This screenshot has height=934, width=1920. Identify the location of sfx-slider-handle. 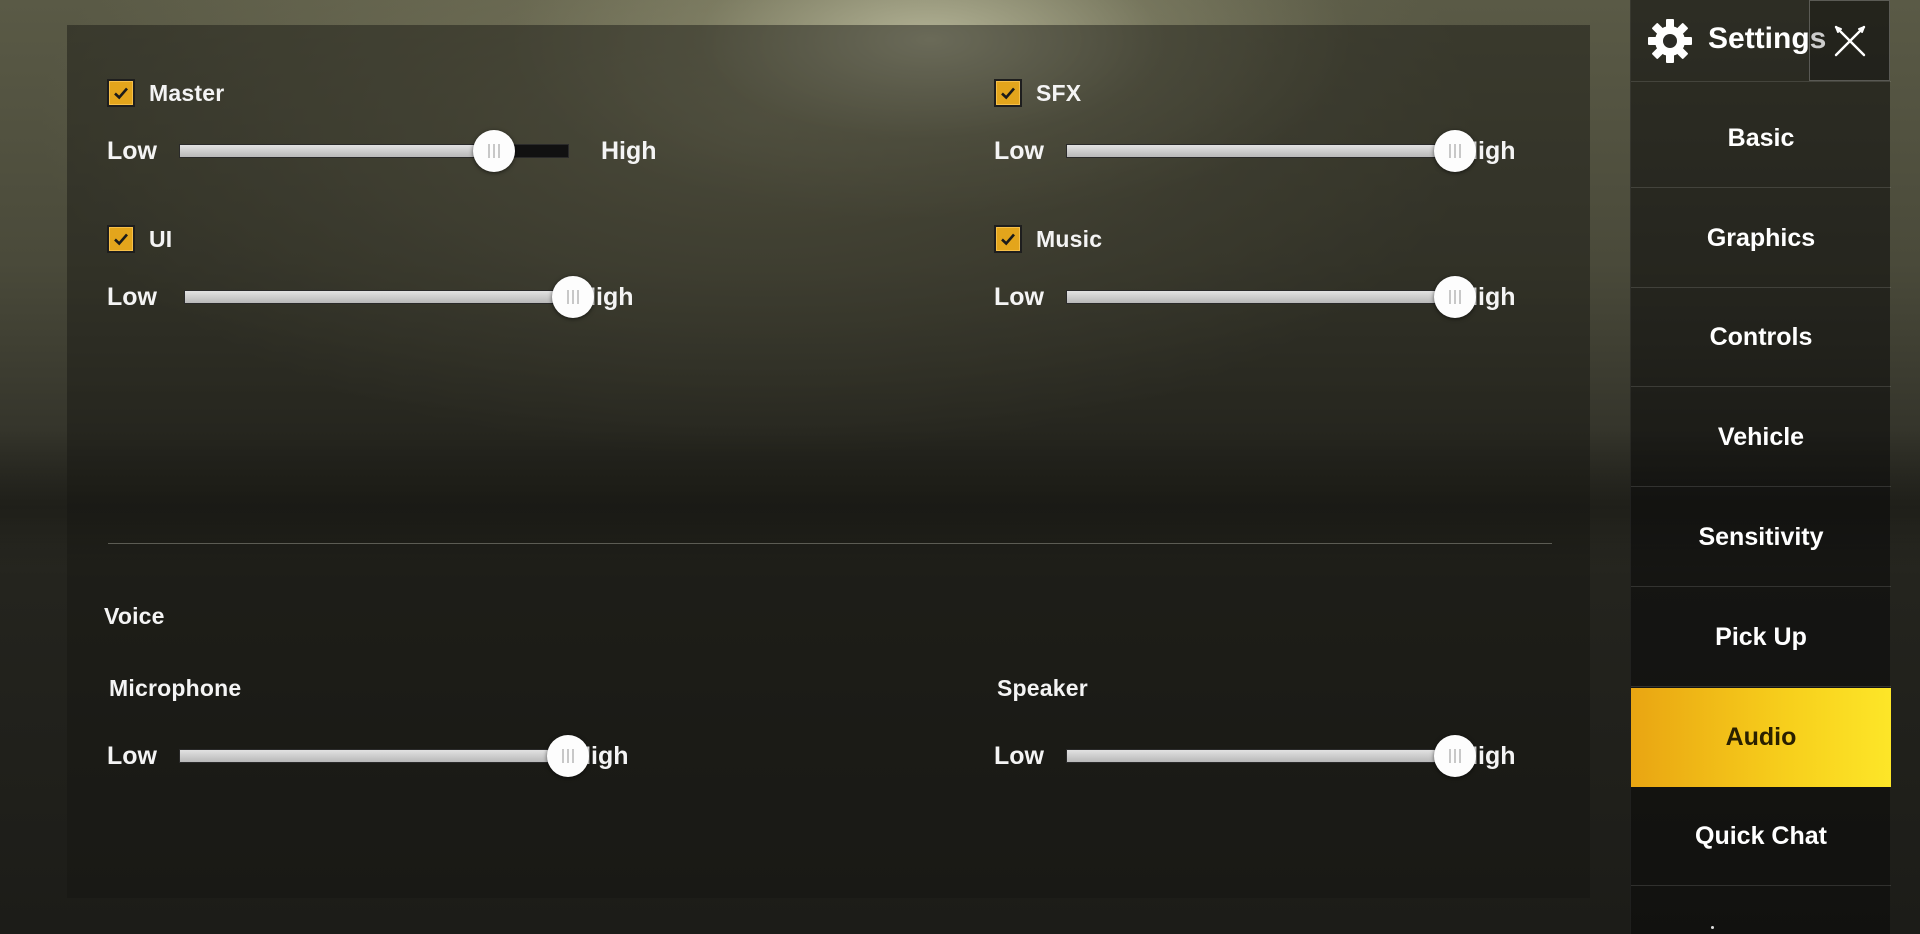
(1455, 151).